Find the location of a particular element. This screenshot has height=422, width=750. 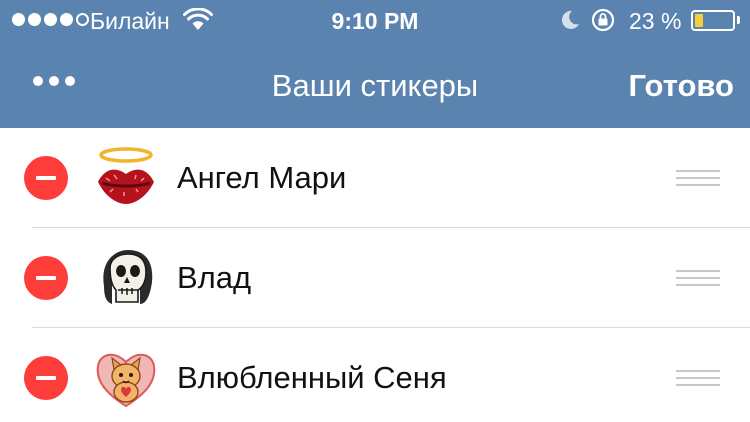

rotation-lock-icon is located at coordinates (603, 20).